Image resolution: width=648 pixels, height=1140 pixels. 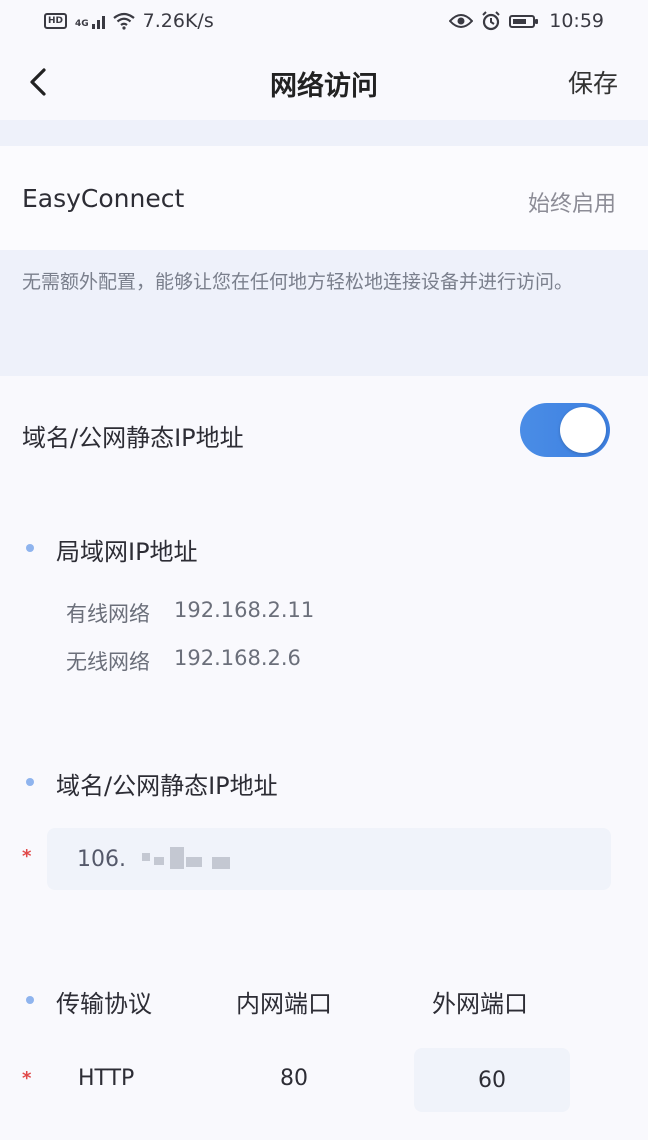 What do you see at coordinates (127, 552) in the screenshot?
I see `lan-section-title: 局域网IP地址` at bounding box center [127, 552].